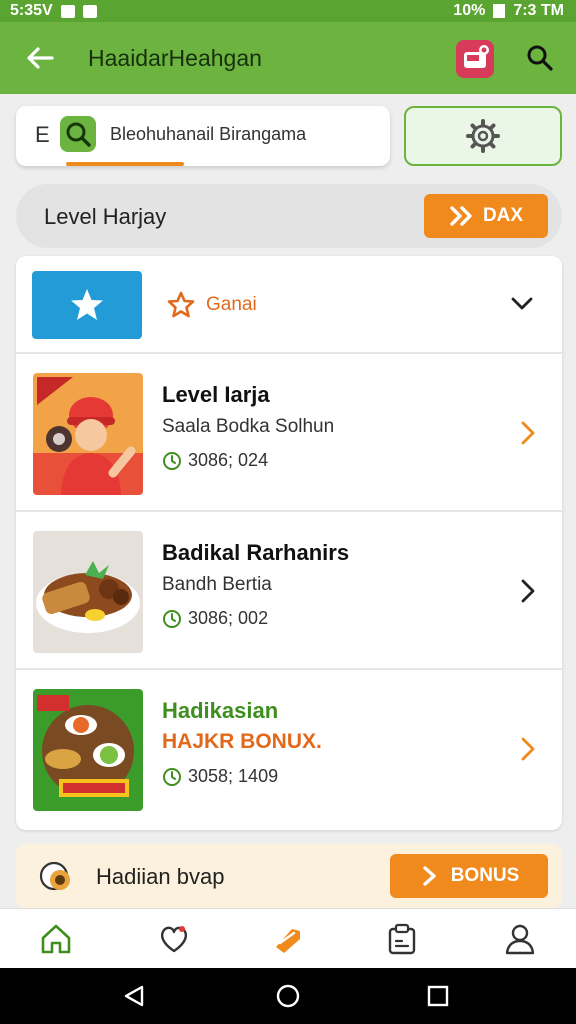 Image resolution: width=576 pixels, height=1024 pixels. What do you see at coordinates (105, 216) in the screenshot?
I see `level-label: Level Harjay` at bounding box center [105, 216].